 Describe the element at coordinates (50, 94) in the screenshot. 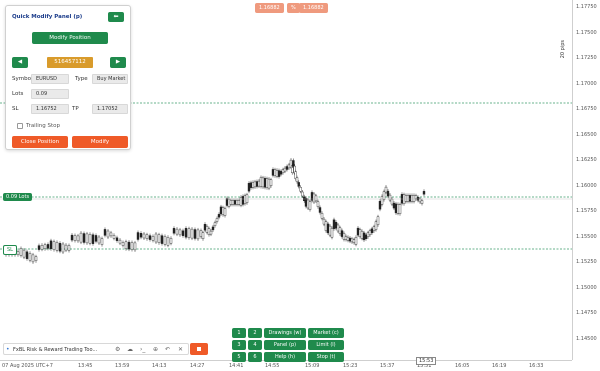

I see `lots-field: 0.09` at that location.